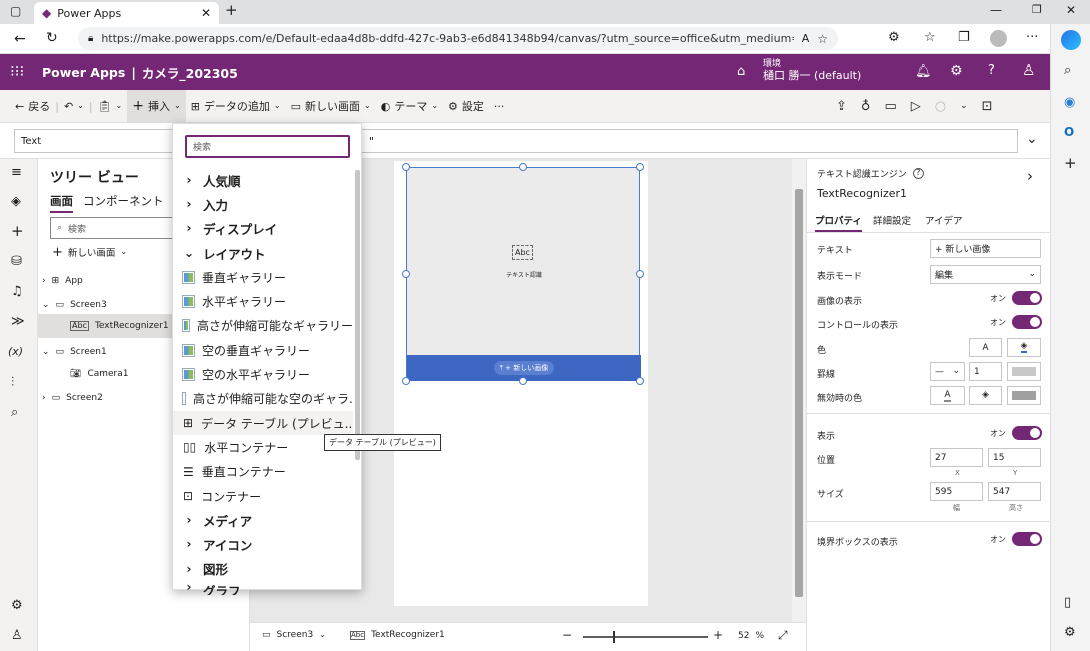 The height and width of the screenshot is (651, 1090). Describe the element at coordinates (985, 274) in the screenshot. I see `display-mode-dropdown: 編集 ⌄` at that location.